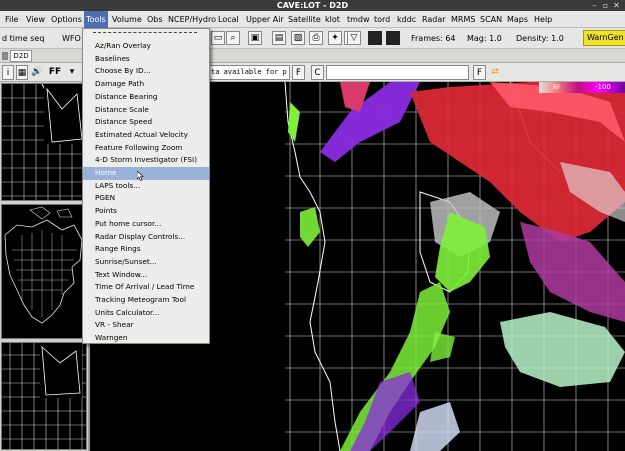 This screenshot has width=625, height=451. Describe the element at coordinates (11, 19) in the screenshot. I see `menu-file: File` at that location.